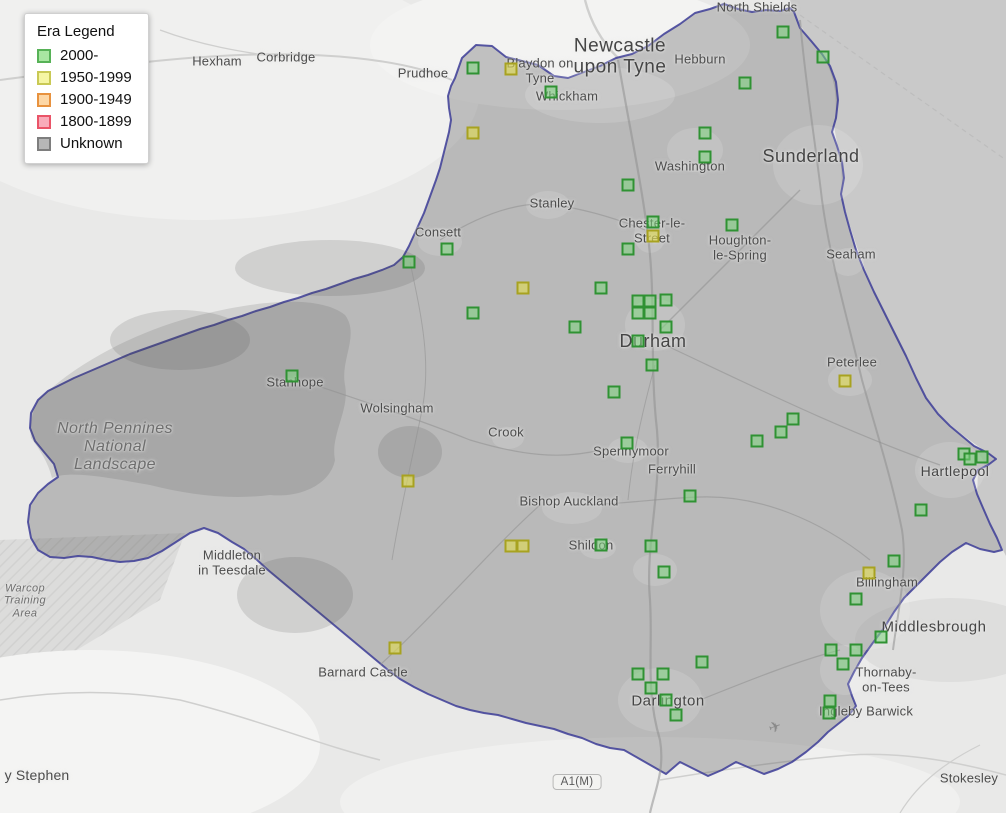 The width and height of the screenshot is (1006, 813). I want to click on legend-label: Unknown, so click(91, 143).